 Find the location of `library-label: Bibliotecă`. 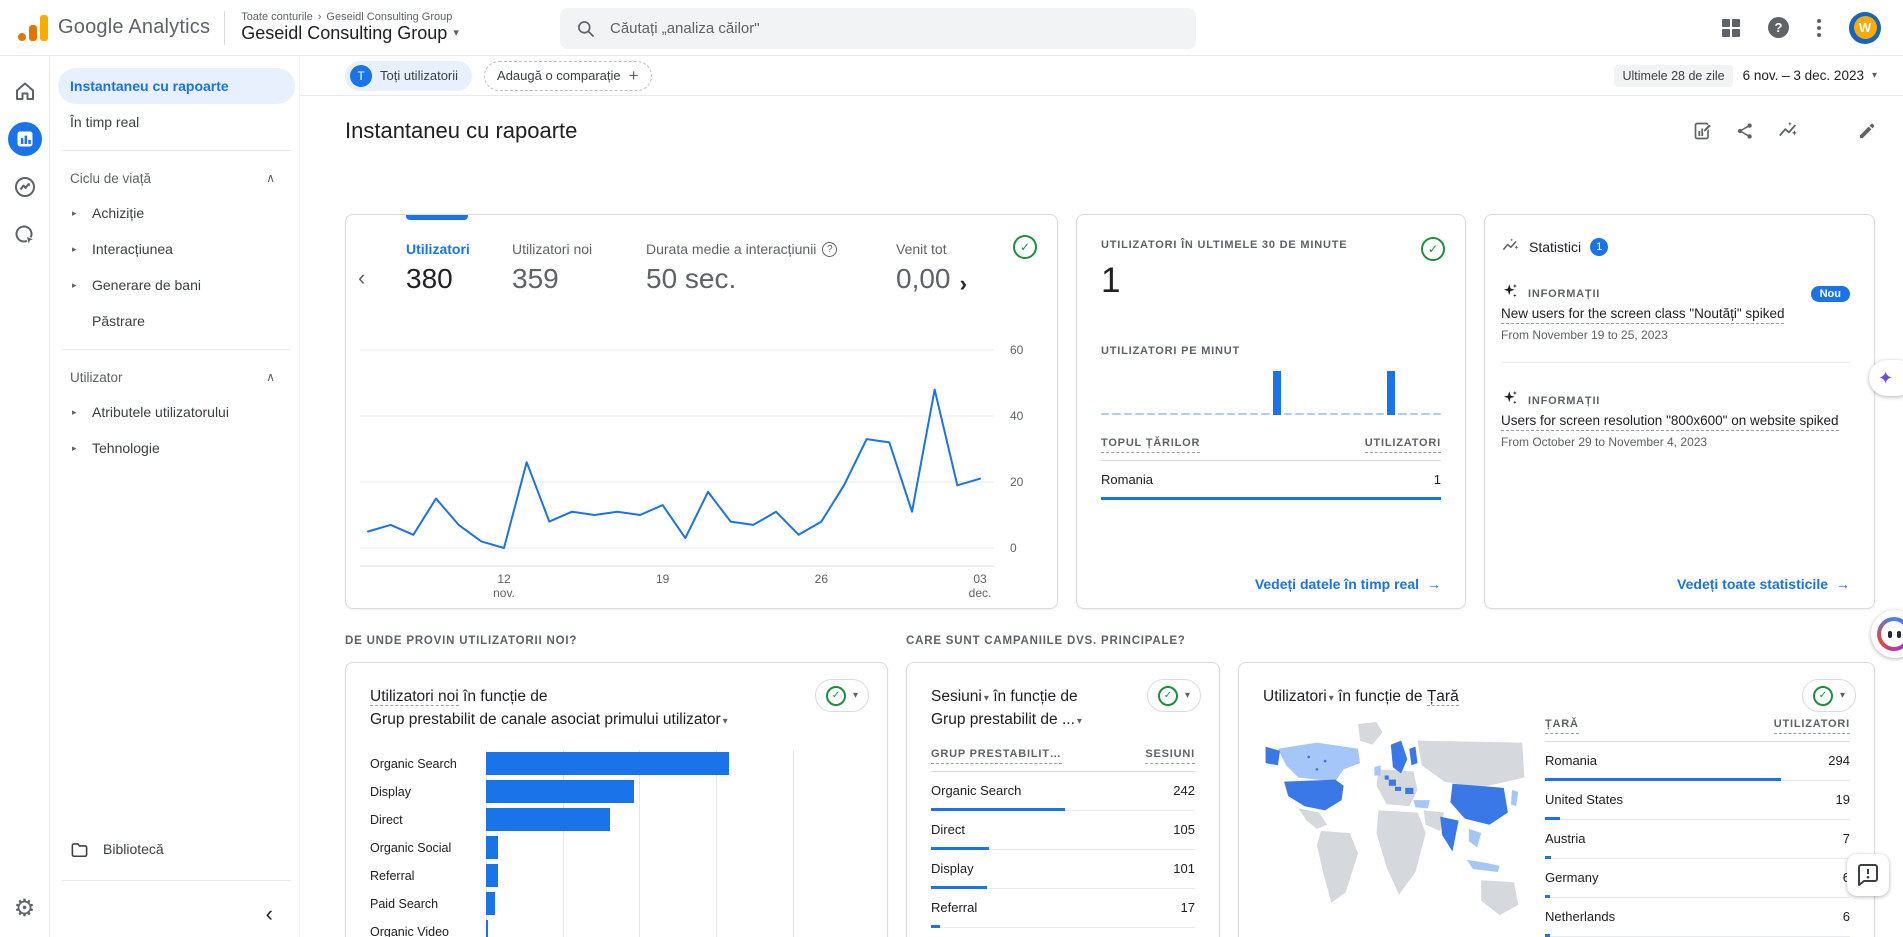

library-label: Bibliotecă is located at coordinates (133, 849).